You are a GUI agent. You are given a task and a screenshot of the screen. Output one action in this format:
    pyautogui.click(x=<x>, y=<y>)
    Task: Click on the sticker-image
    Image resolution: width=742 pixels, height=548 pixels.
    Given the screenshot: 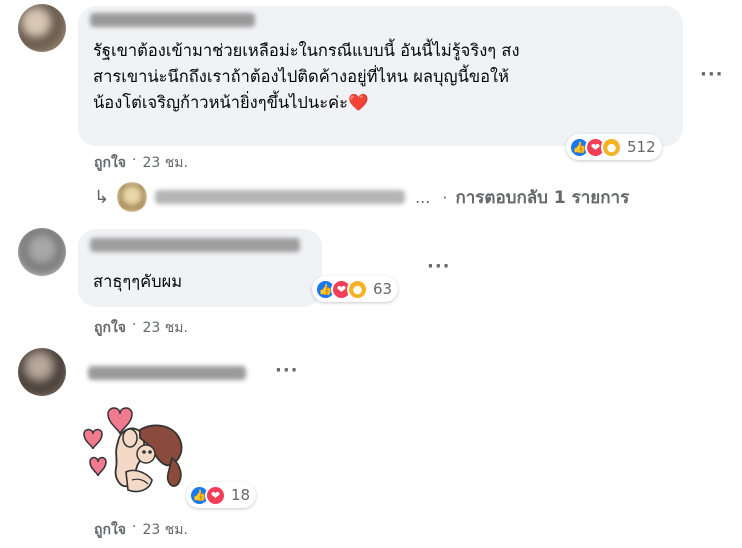 What is the action you would take?
    pyautogui.click(x=137, y=452)
    